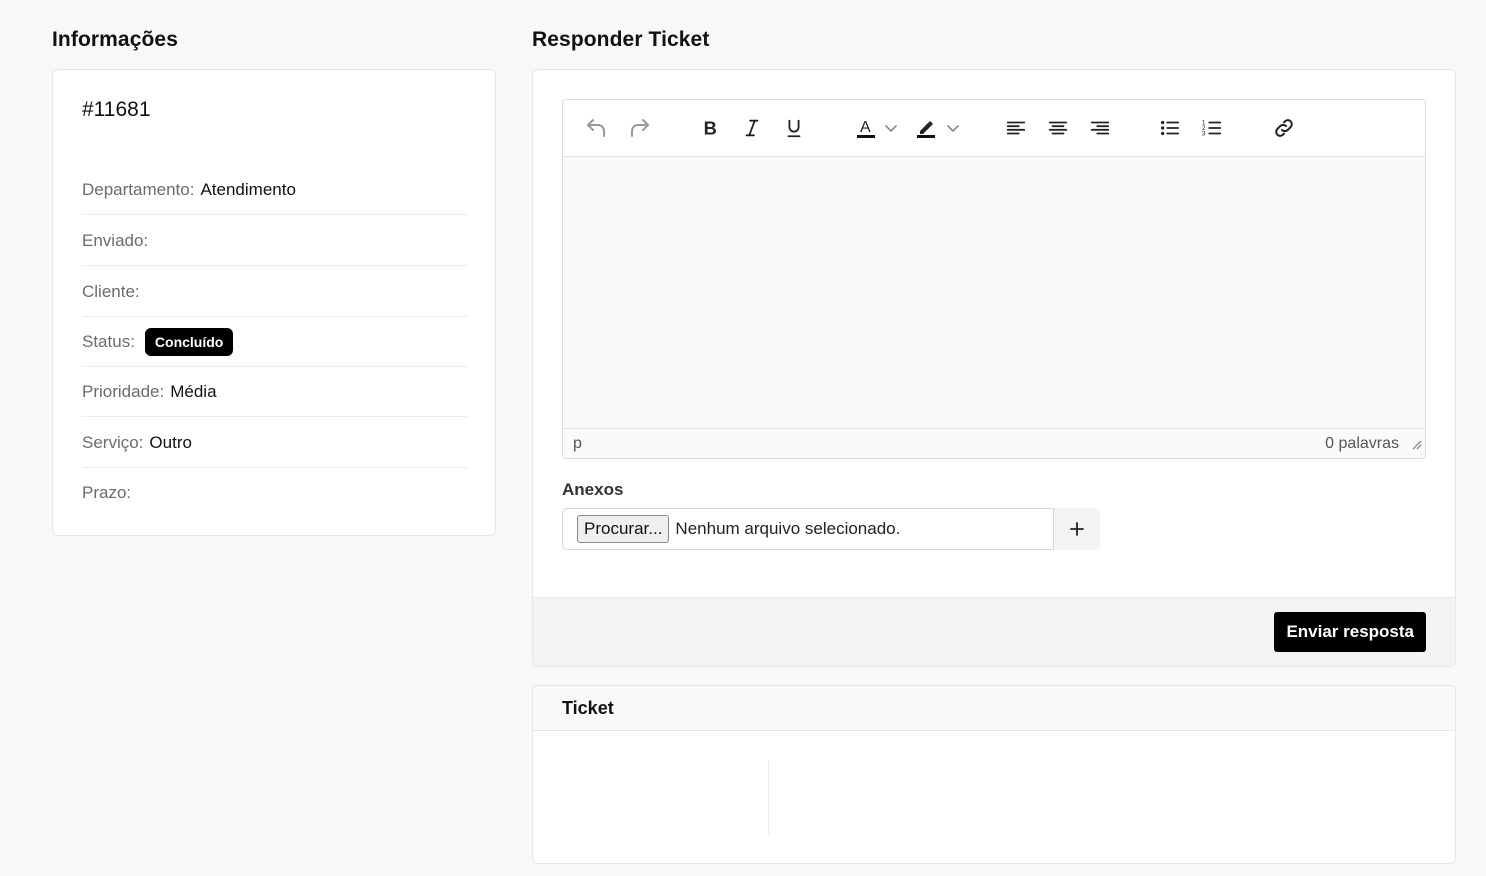 This screenshot has width=1486, height=876. What do you see at coordinates (274, 392) in the screenshot?
I see `info-row-priority: Prioridade: Média` at bounding box center [274, 392].